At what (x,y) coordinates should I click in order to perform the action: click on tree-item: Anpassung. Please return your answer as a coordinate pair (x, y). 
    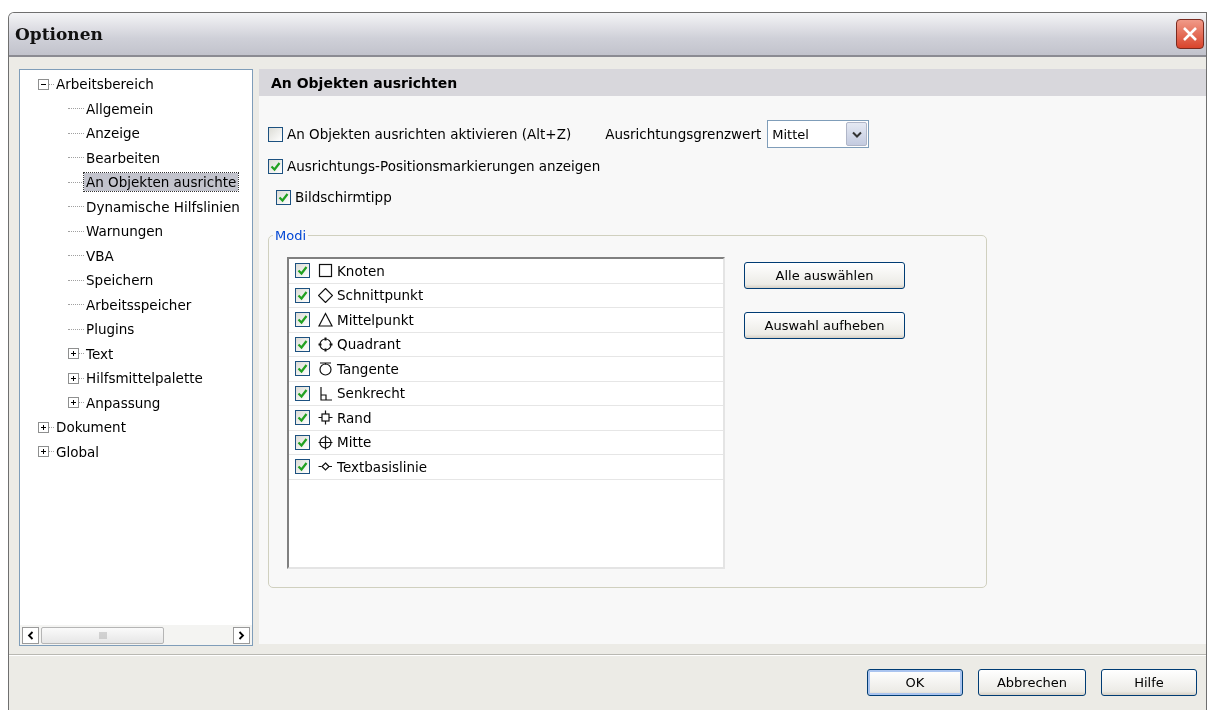
    Looking at the image, I should click on (123, 402).